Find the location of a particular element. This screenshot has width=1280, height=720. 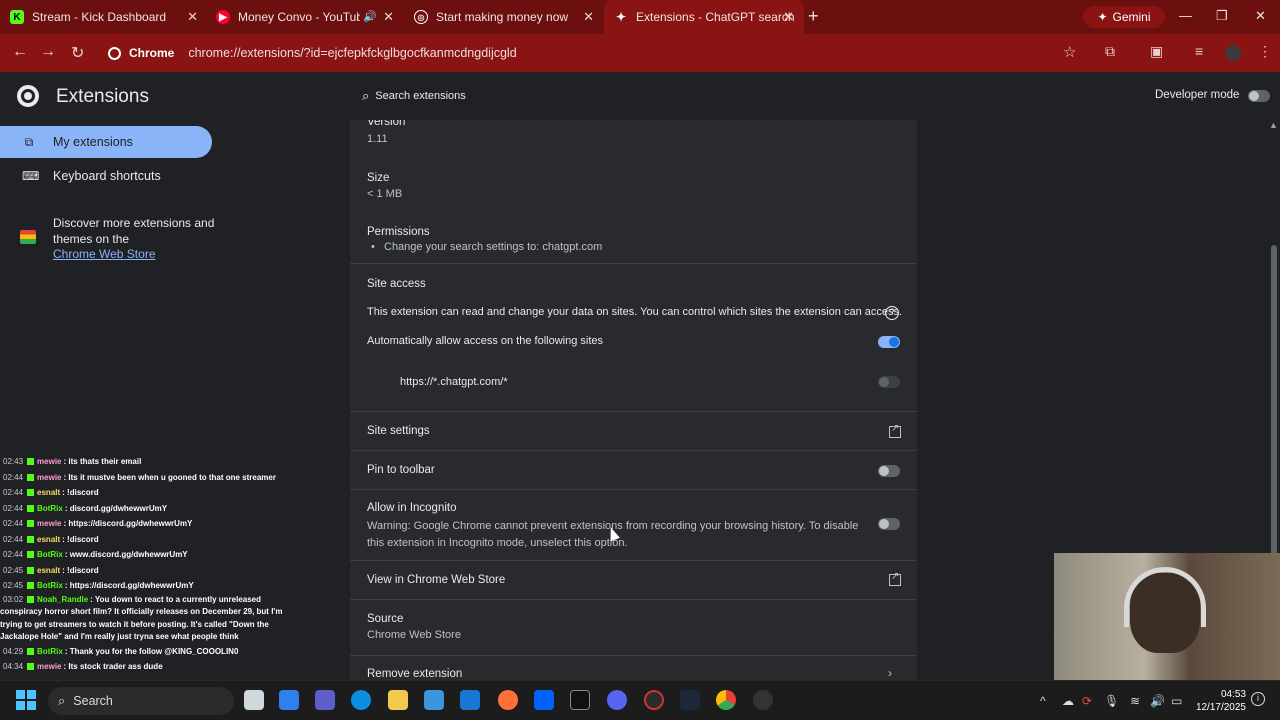

media-icon: ≡ is located at coordinates (1199, 51).